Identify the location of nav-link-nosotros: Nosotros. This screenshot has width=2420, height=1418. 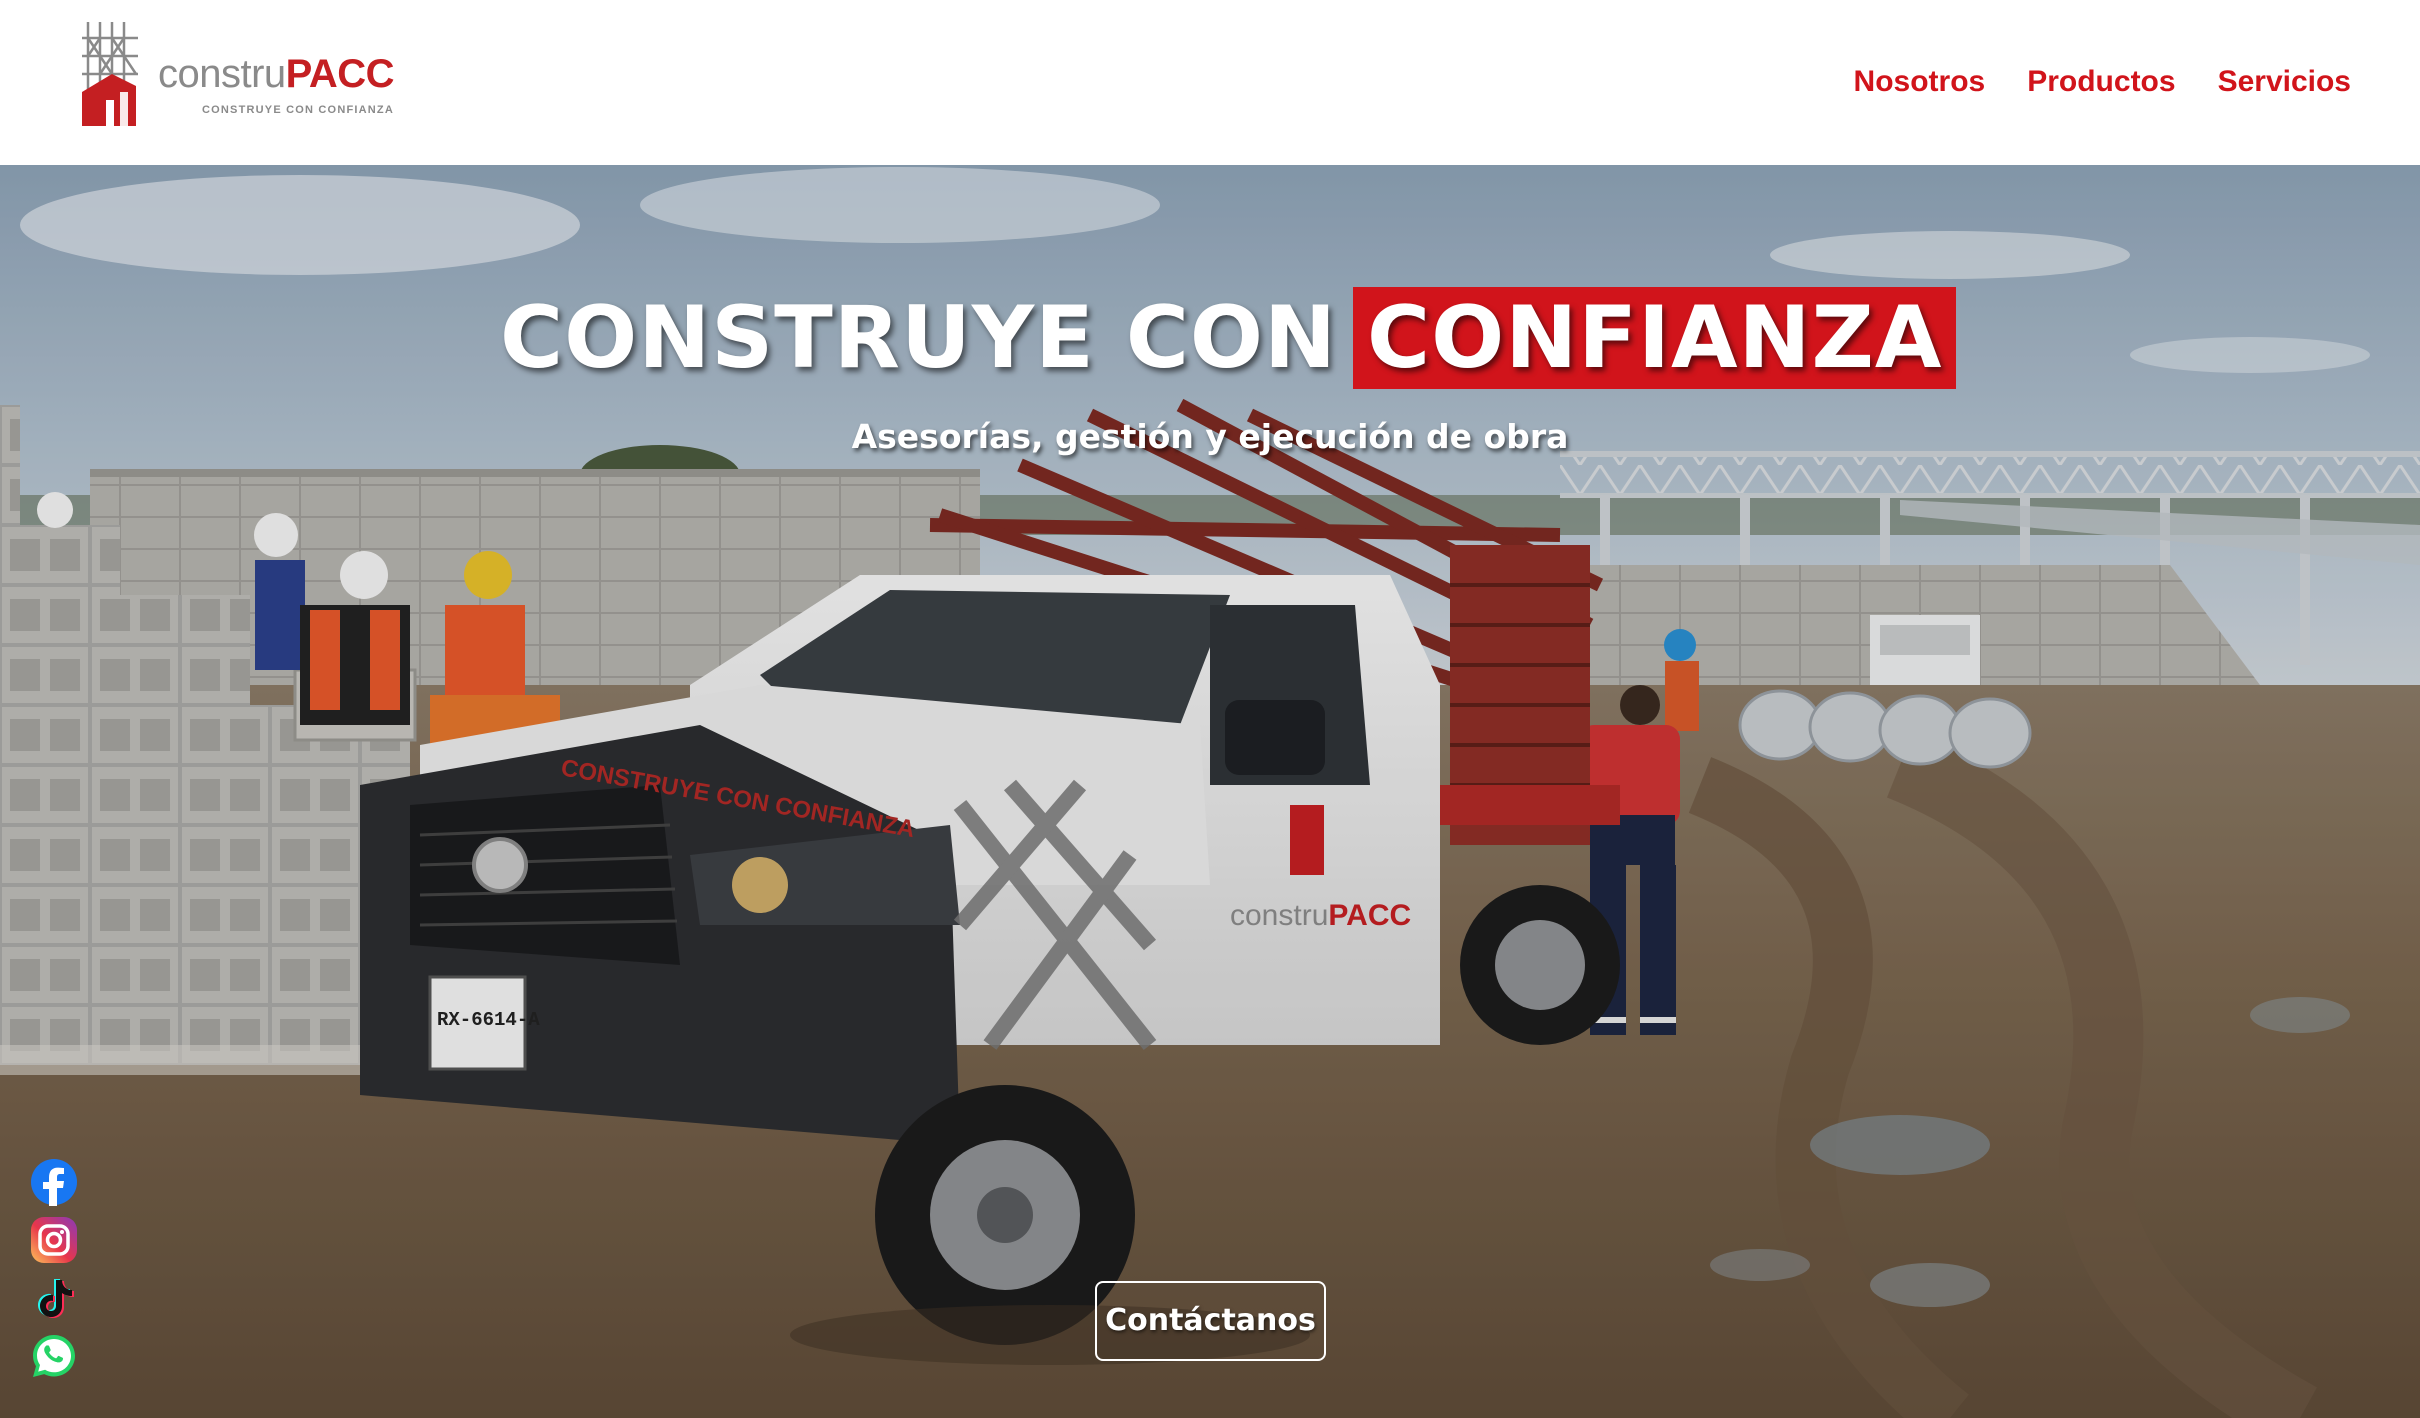
(1920, 82).